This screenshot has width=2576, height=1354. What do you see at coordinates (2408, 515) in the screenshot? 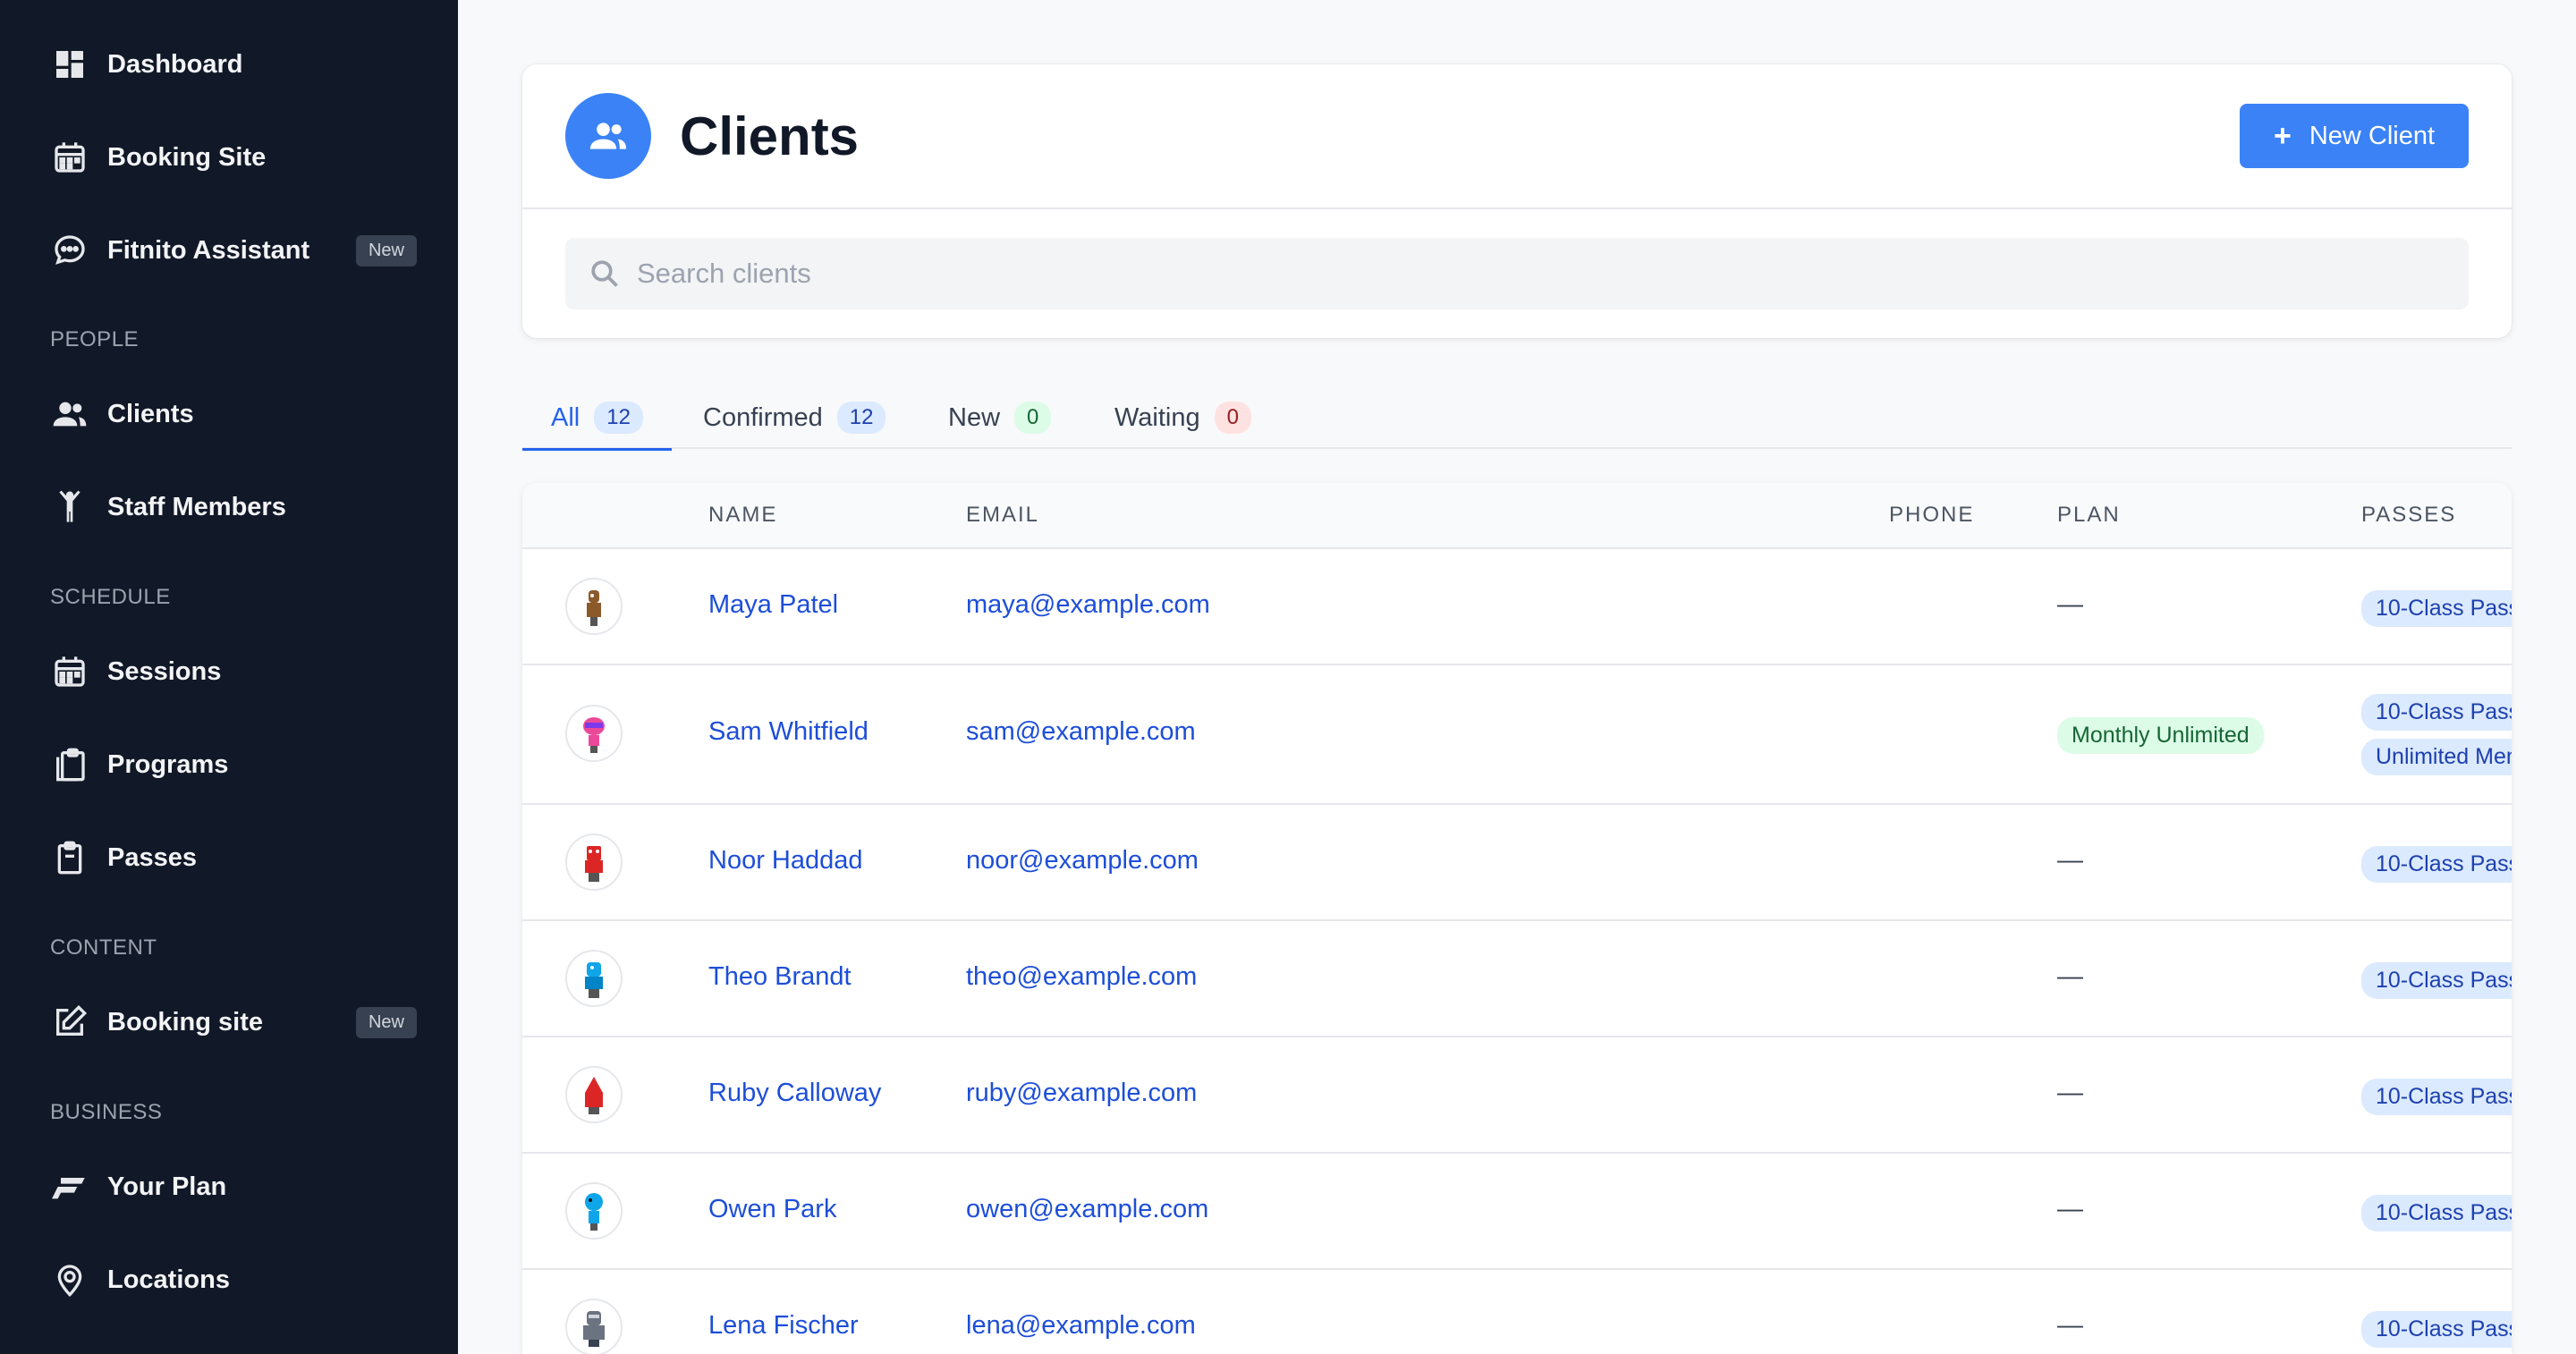
I see `column-header-passes: PASSES` at bounding box center [2408, 515].